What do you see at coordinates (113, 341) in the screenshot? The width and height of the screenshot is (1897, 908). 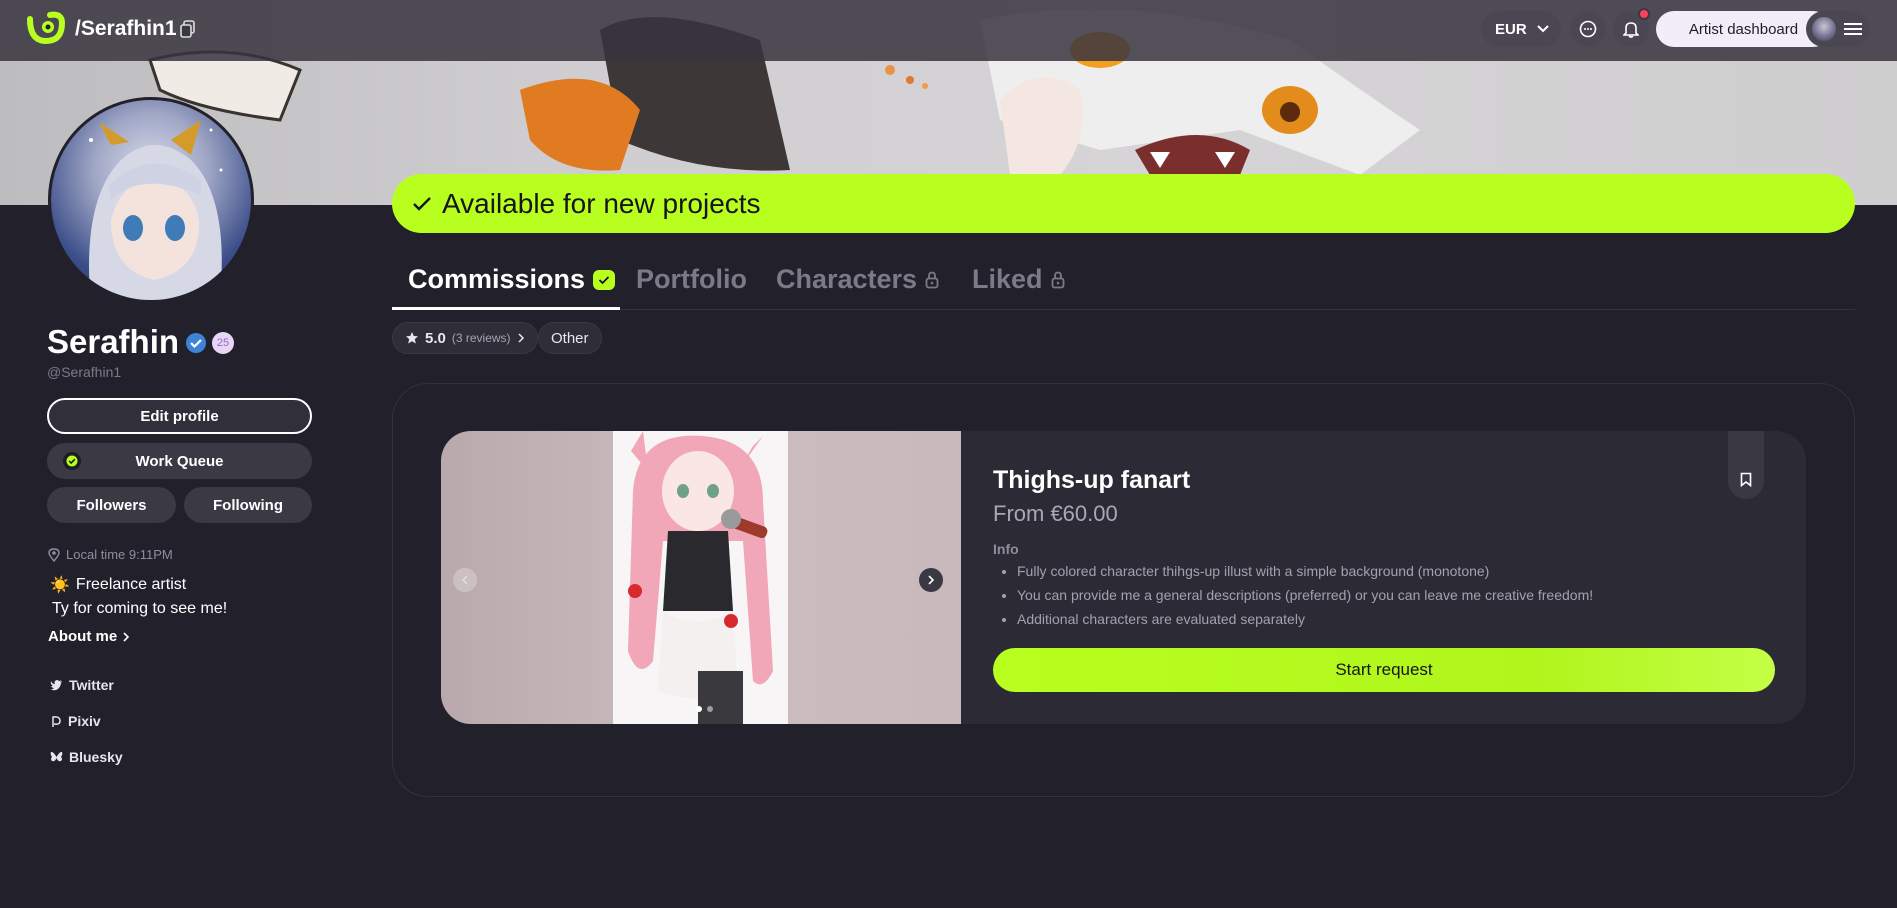 I see `profile-name: Serafhin` at bounding box center [113, 341].